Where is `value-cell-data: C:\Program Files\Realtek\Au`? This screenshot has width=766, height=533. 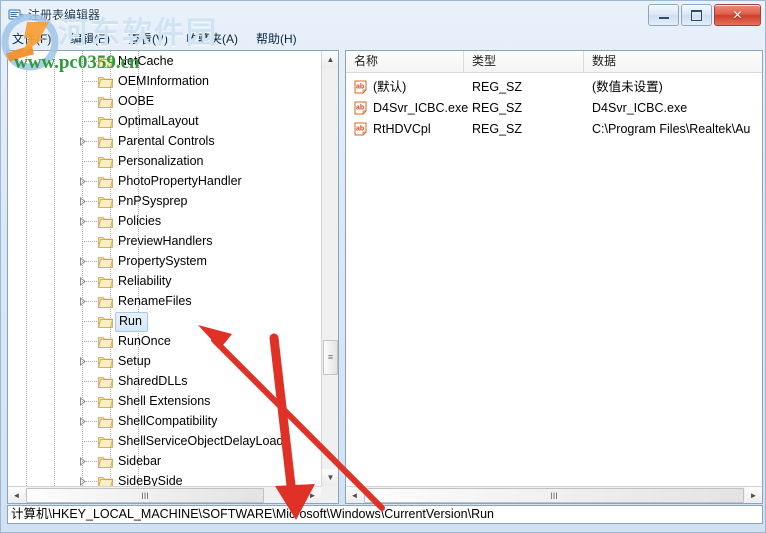
value-cell-data: C:\Program Files\Realtek\Au is located at coordinates (671, 129).